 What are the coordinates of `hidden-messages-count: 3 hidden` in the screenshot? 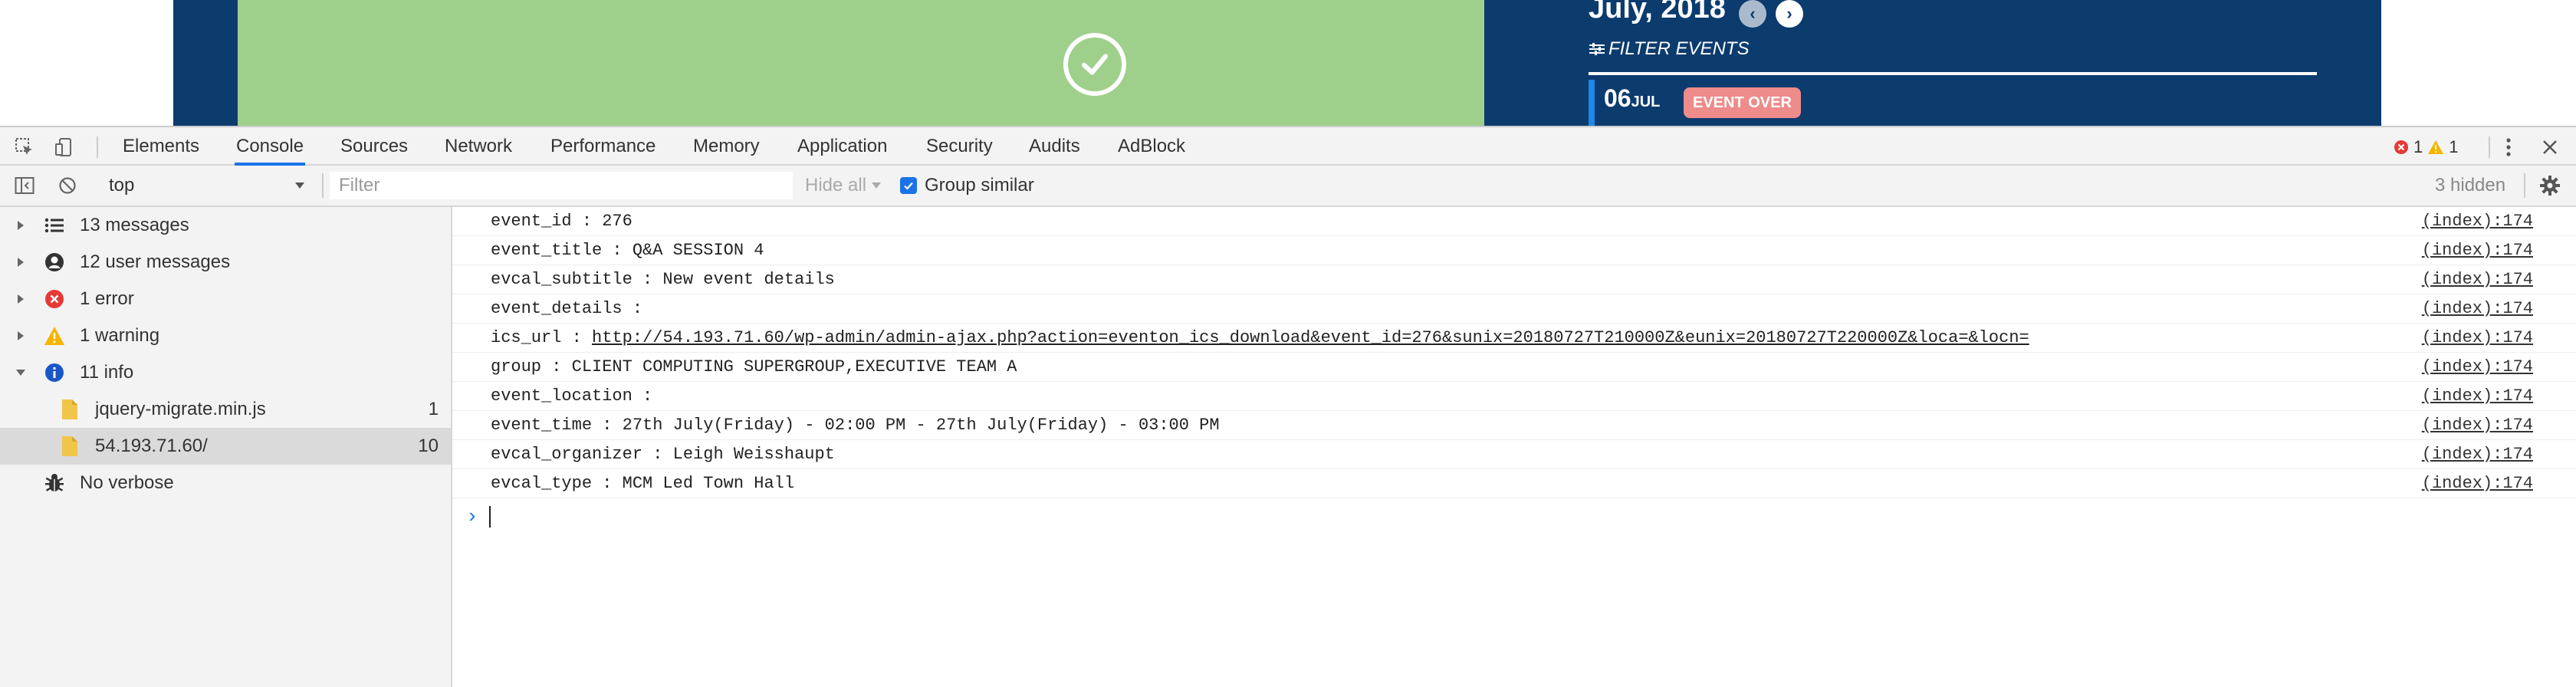 It's located at (2470, 185).